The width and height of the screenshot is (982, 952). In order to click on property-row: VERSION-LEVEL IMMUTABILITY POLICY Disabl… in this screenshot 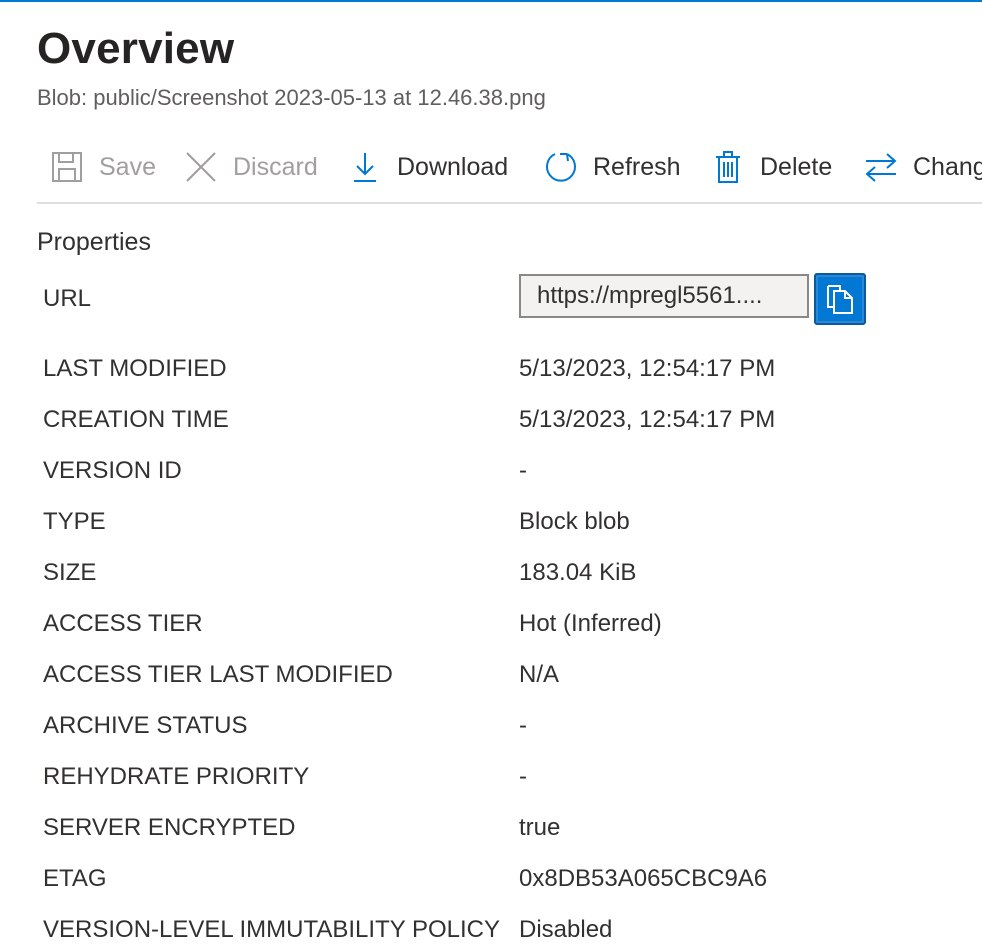, I will do `click(512, 930)`.